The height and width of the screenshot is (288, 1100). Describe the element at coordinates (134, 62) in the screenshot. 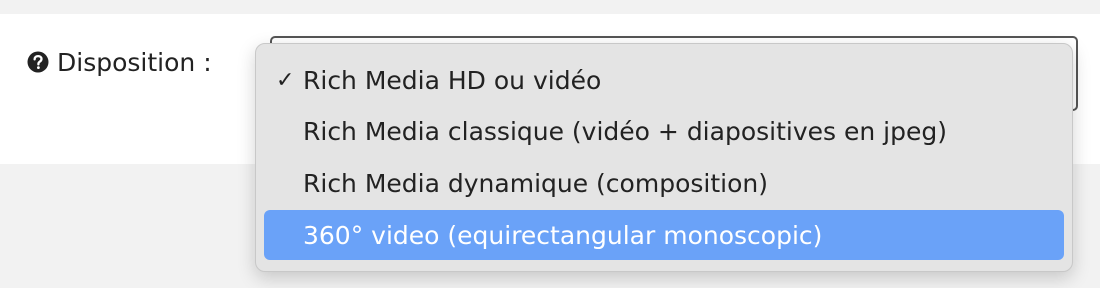

I see `field-label-text: Disposition :` at that location.